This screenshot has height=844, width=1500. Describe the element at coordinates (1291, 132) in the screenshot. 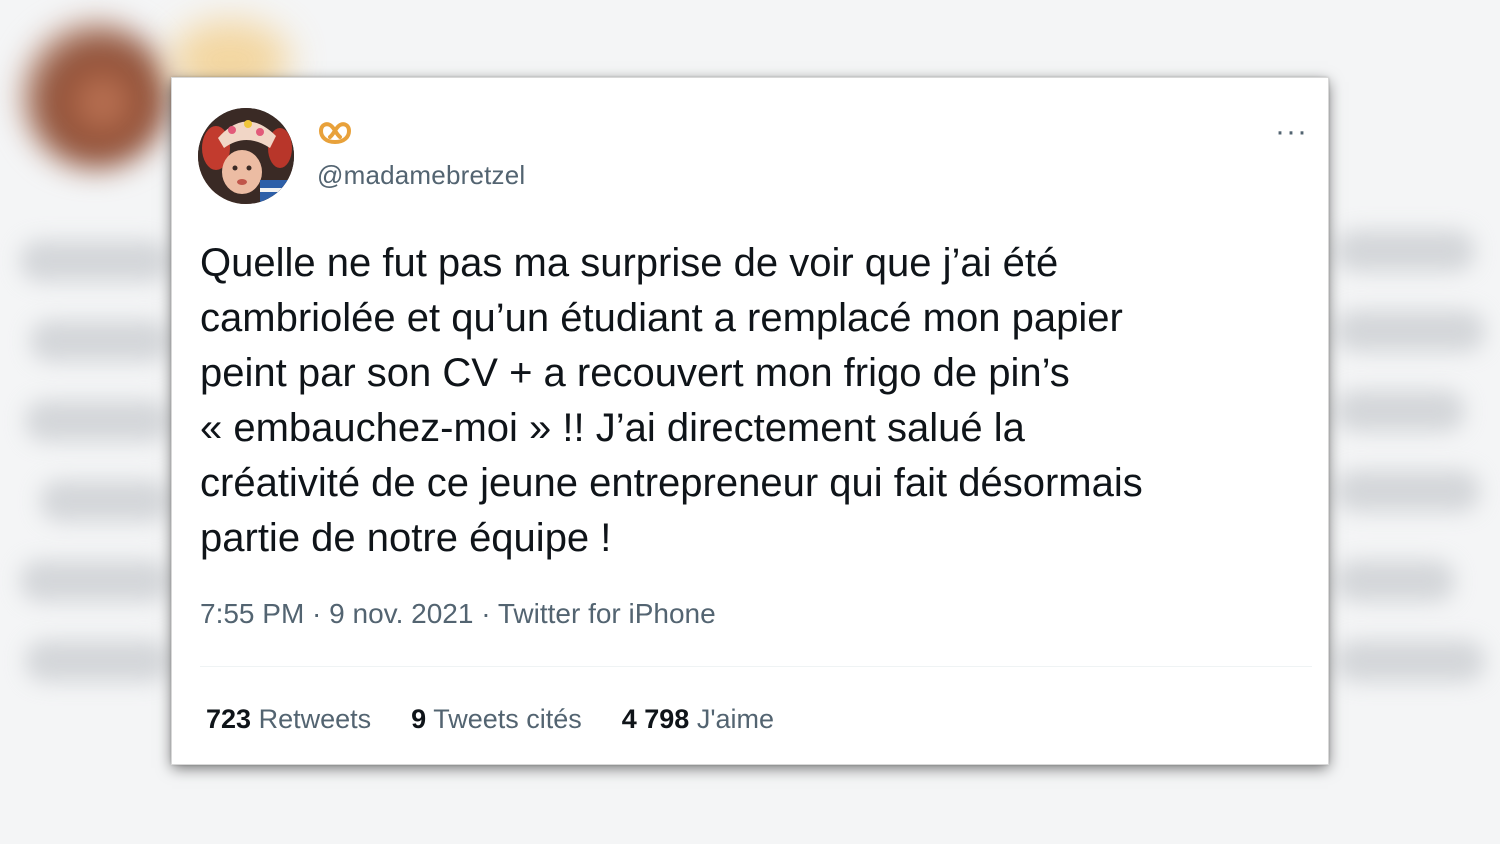

I see `more-options-icon: ···` at that location.